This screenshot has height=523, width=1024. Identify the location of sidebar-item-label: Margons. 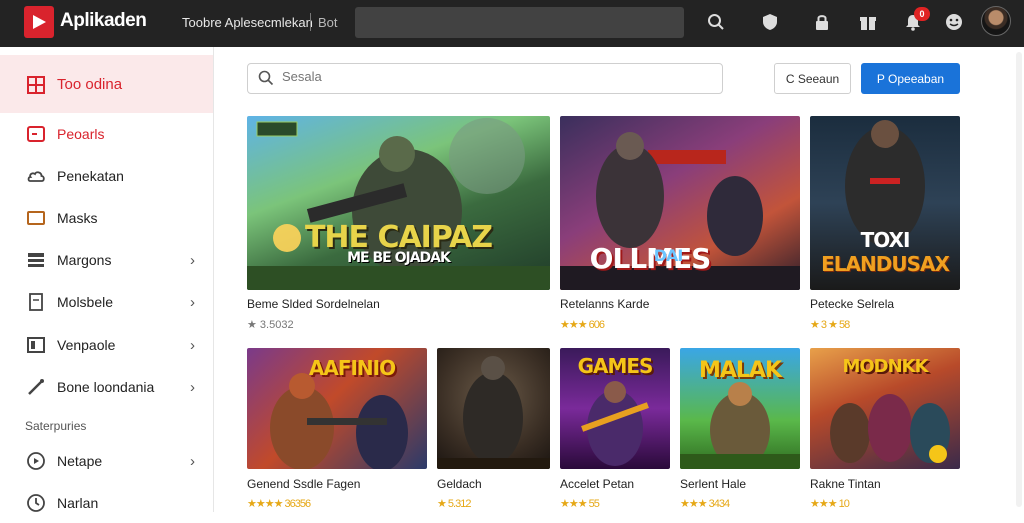
(84, 260).